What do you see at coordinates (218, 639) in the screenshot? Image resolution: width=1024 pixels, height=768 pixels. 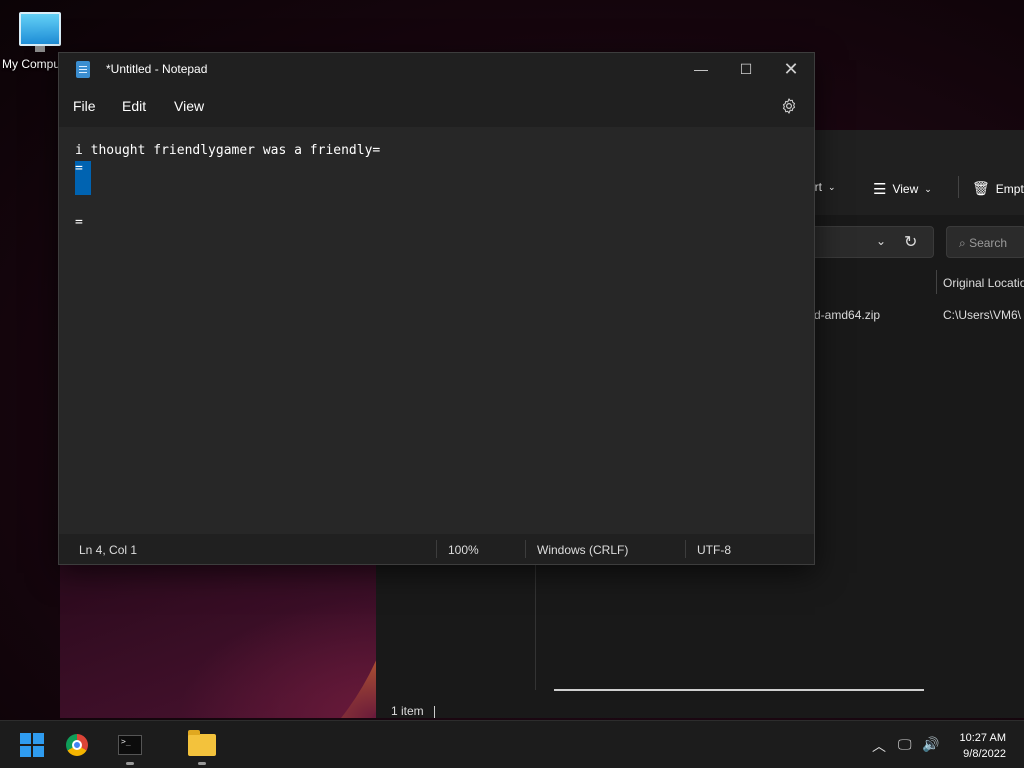 I see `wallpaper-swirl` at bounding box center [218, 639].